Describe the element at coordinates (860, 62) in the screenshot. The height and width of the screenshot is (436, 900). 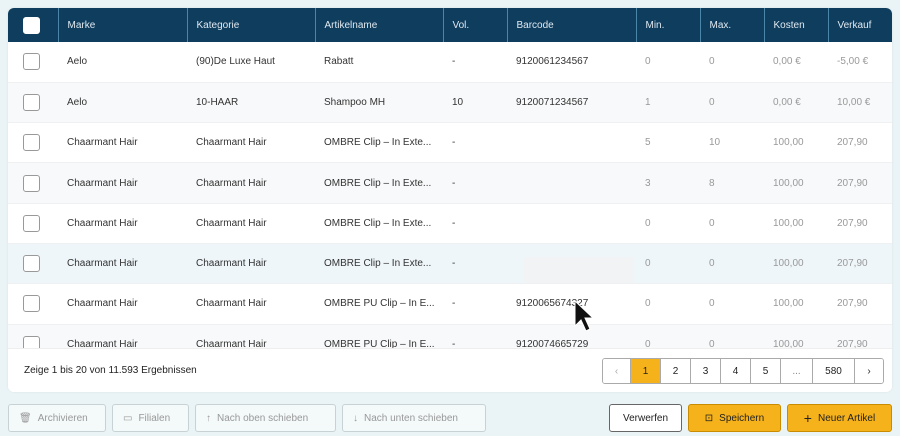
I see `cell-verkauf: -5,00 €` at that location.